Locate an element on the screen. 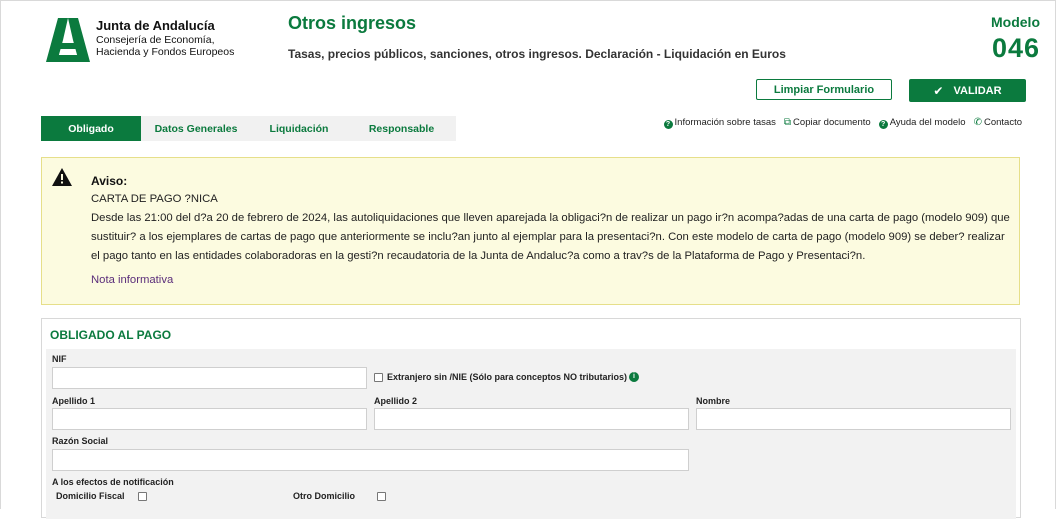  notificacion-label: A los efectos de notificación is located at coordinates (113, 482).